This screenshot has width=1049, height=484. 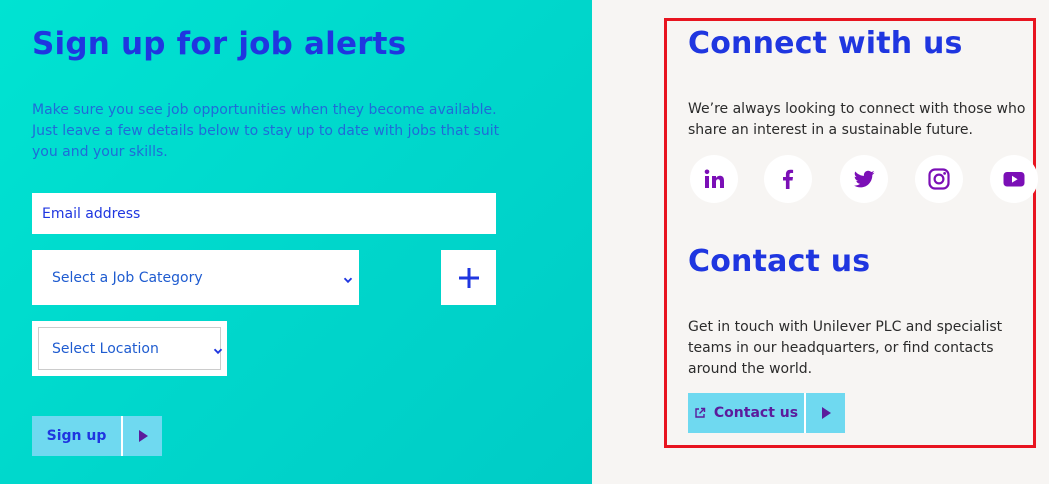 What do you see at coordinates (1014, 179) in the screenshot?
I see `youtube-icon` at bounding box center [1014, 179].